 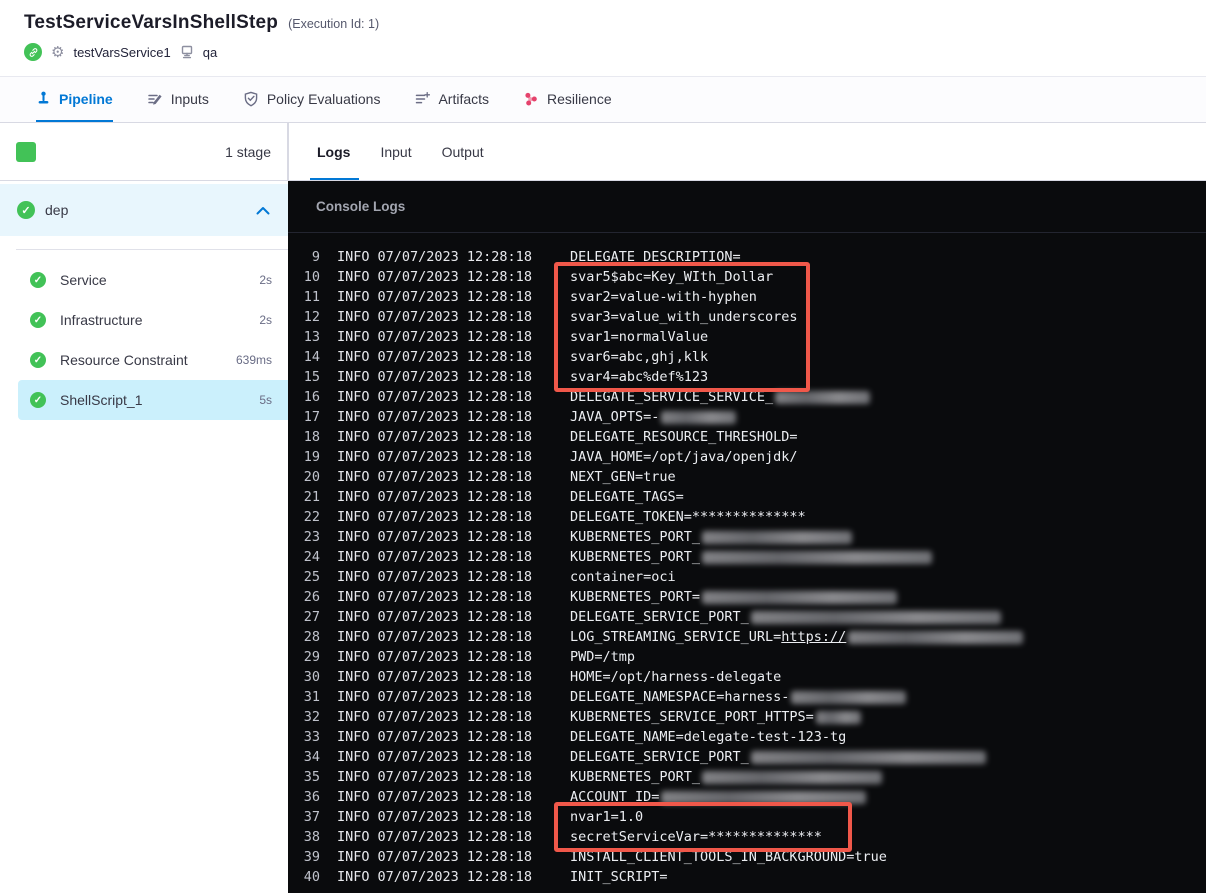 I want to click on tab-pipeline: Pipeline, so click(x=74, y=99).